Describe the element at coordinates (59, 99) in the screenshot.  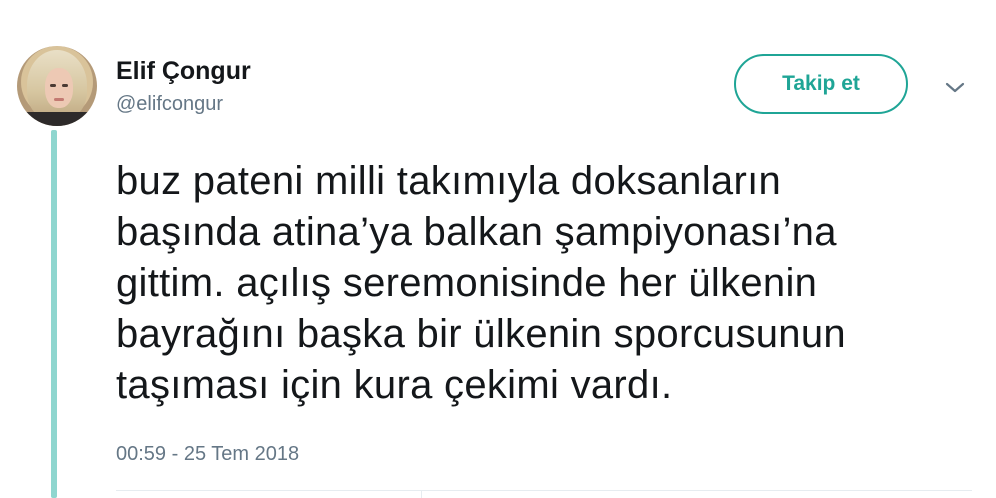
I see `avatar-mouth` at that location.